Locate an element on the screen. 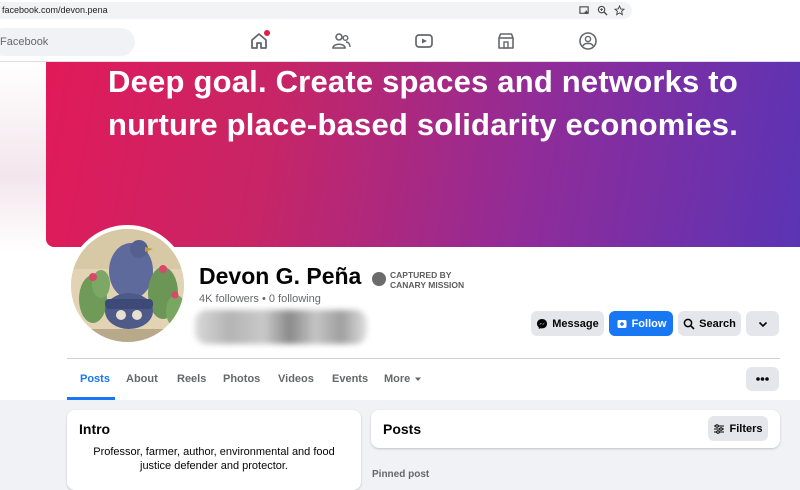 The width and height of the screenshot is (800, 490). follow-icon is located at coordinates (622, 323).